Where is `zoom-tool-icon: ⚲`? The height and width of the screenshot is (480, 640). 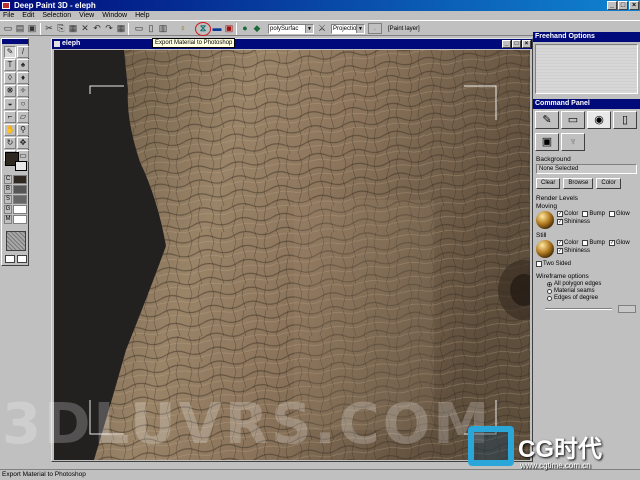
zoom-tool-icon: ⚲ is located at coordinates (23, 130).